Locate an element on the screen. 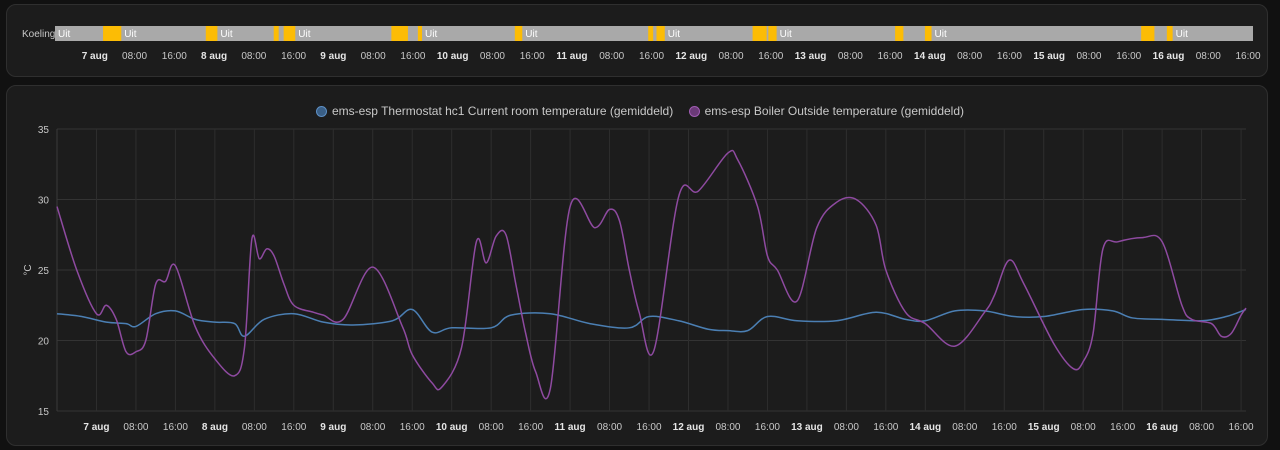 The width and height of the screenshot is (1280, 450). y-tick-label: 30 is located at coordinates (44, 201).